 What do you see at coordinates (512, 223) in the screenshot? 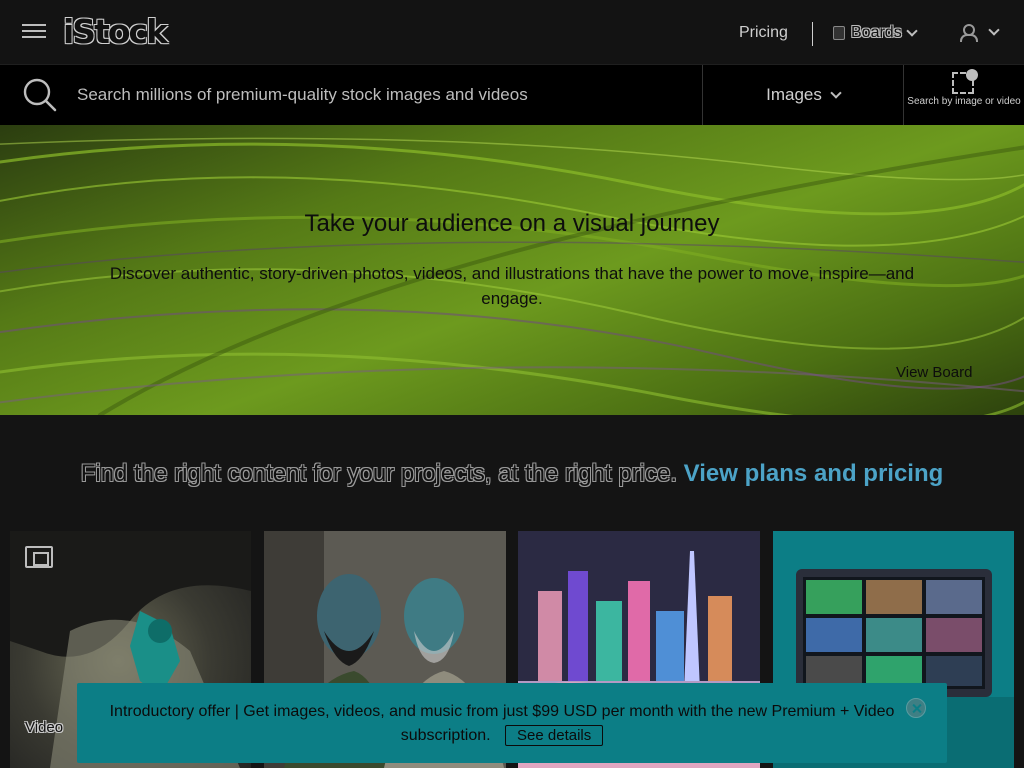
I see `hero-title: Take your audience on a visual journey` at bounding box center [512, 223].